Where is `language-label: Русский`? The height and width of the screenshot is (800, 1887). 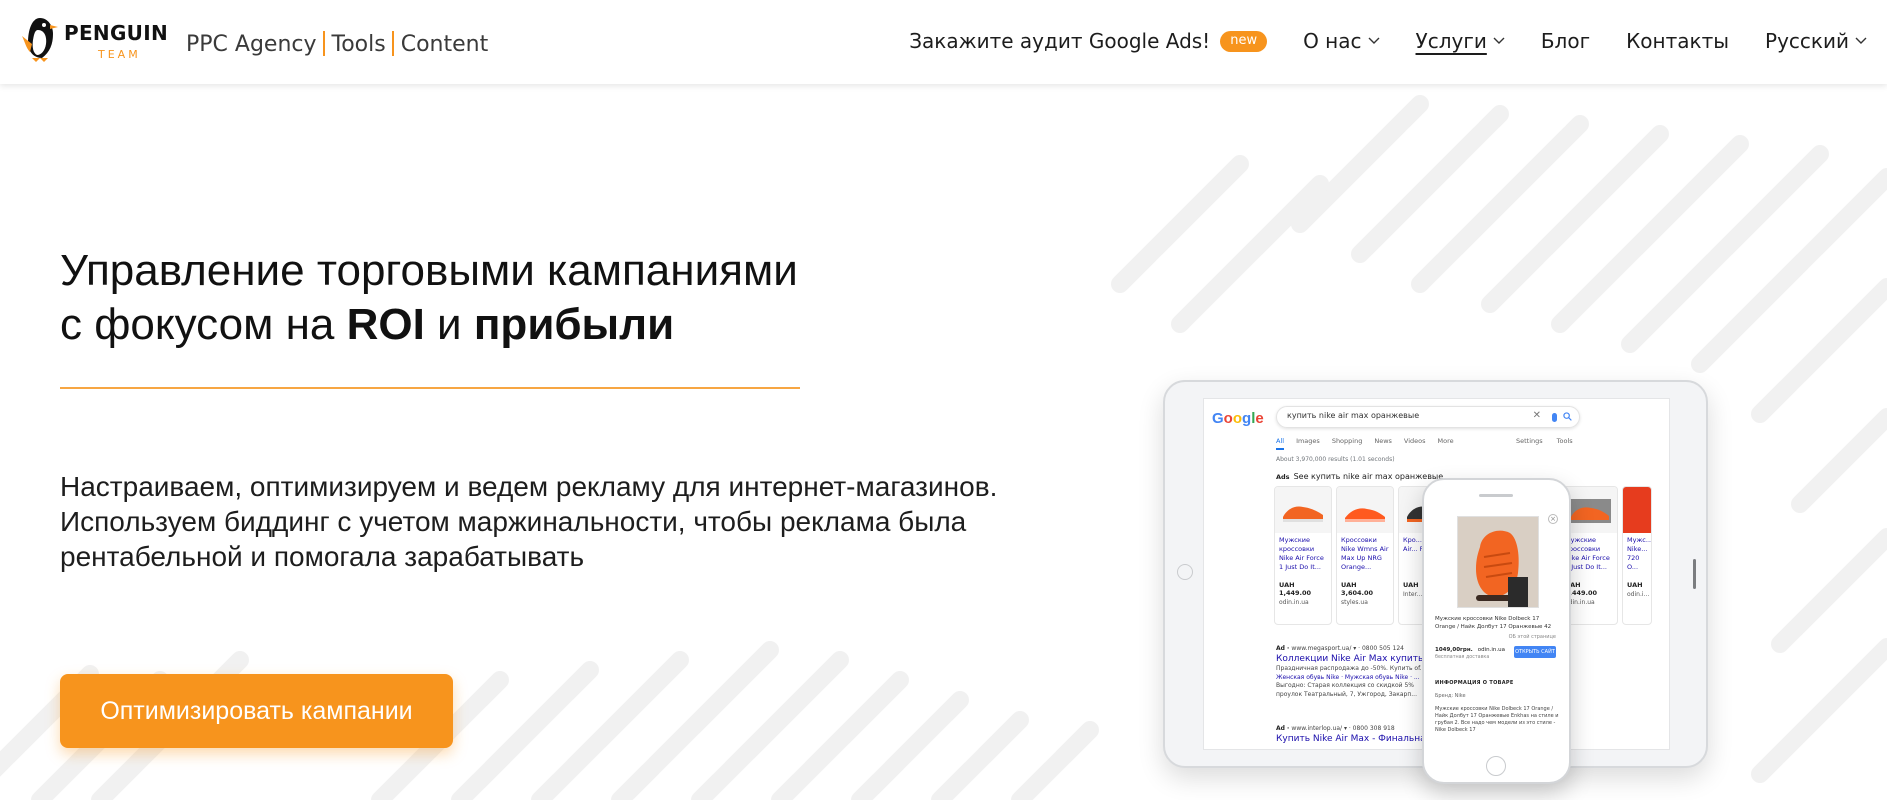 language-label: Русский is located at coordinates (1807, 41).